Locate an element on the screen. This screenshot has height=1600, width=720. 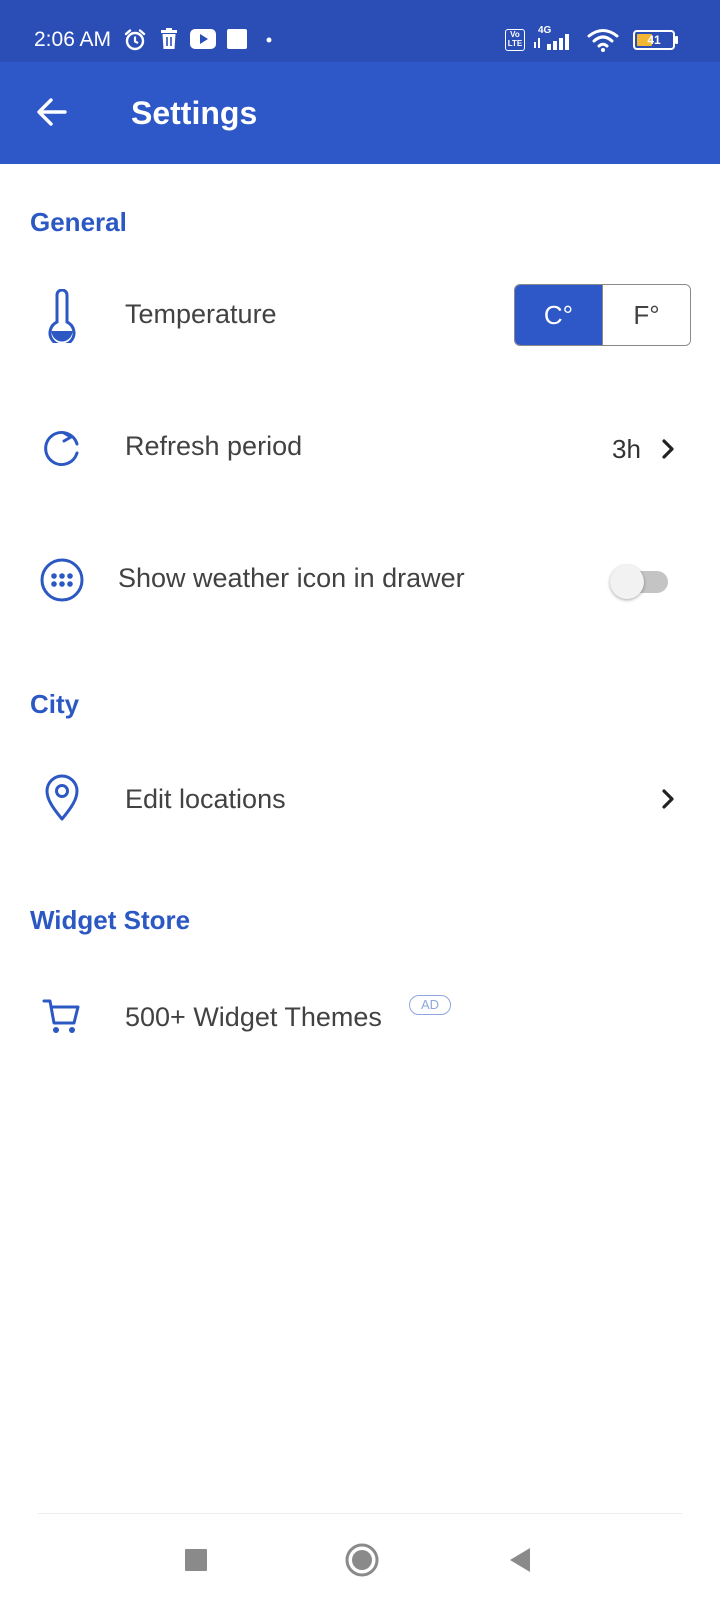
battery-icon: 41 is located at coordinates (654, 40).